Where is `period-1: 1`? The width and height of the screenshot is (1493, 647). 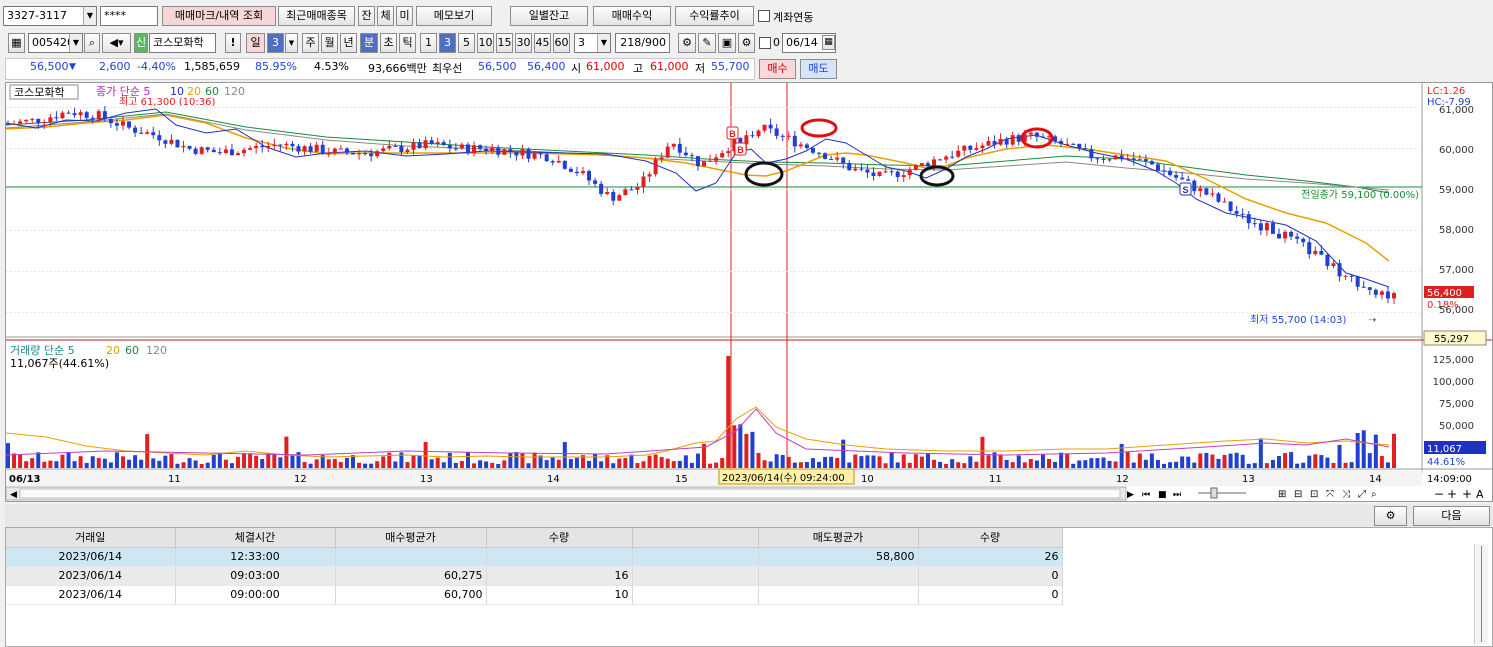
period-1: 1 is located at coordinates (428, 43).